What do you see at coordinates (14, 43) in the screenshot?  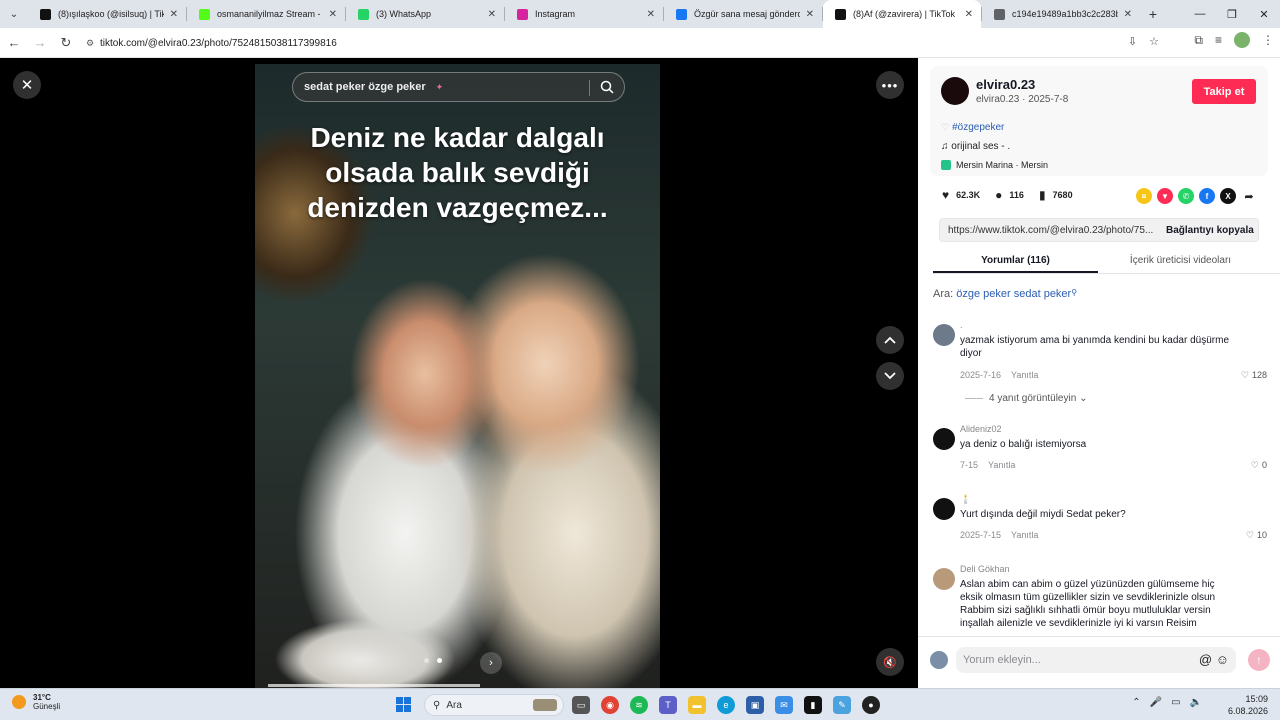 I see `back-icon: ←` at bounding box center [14, 43].